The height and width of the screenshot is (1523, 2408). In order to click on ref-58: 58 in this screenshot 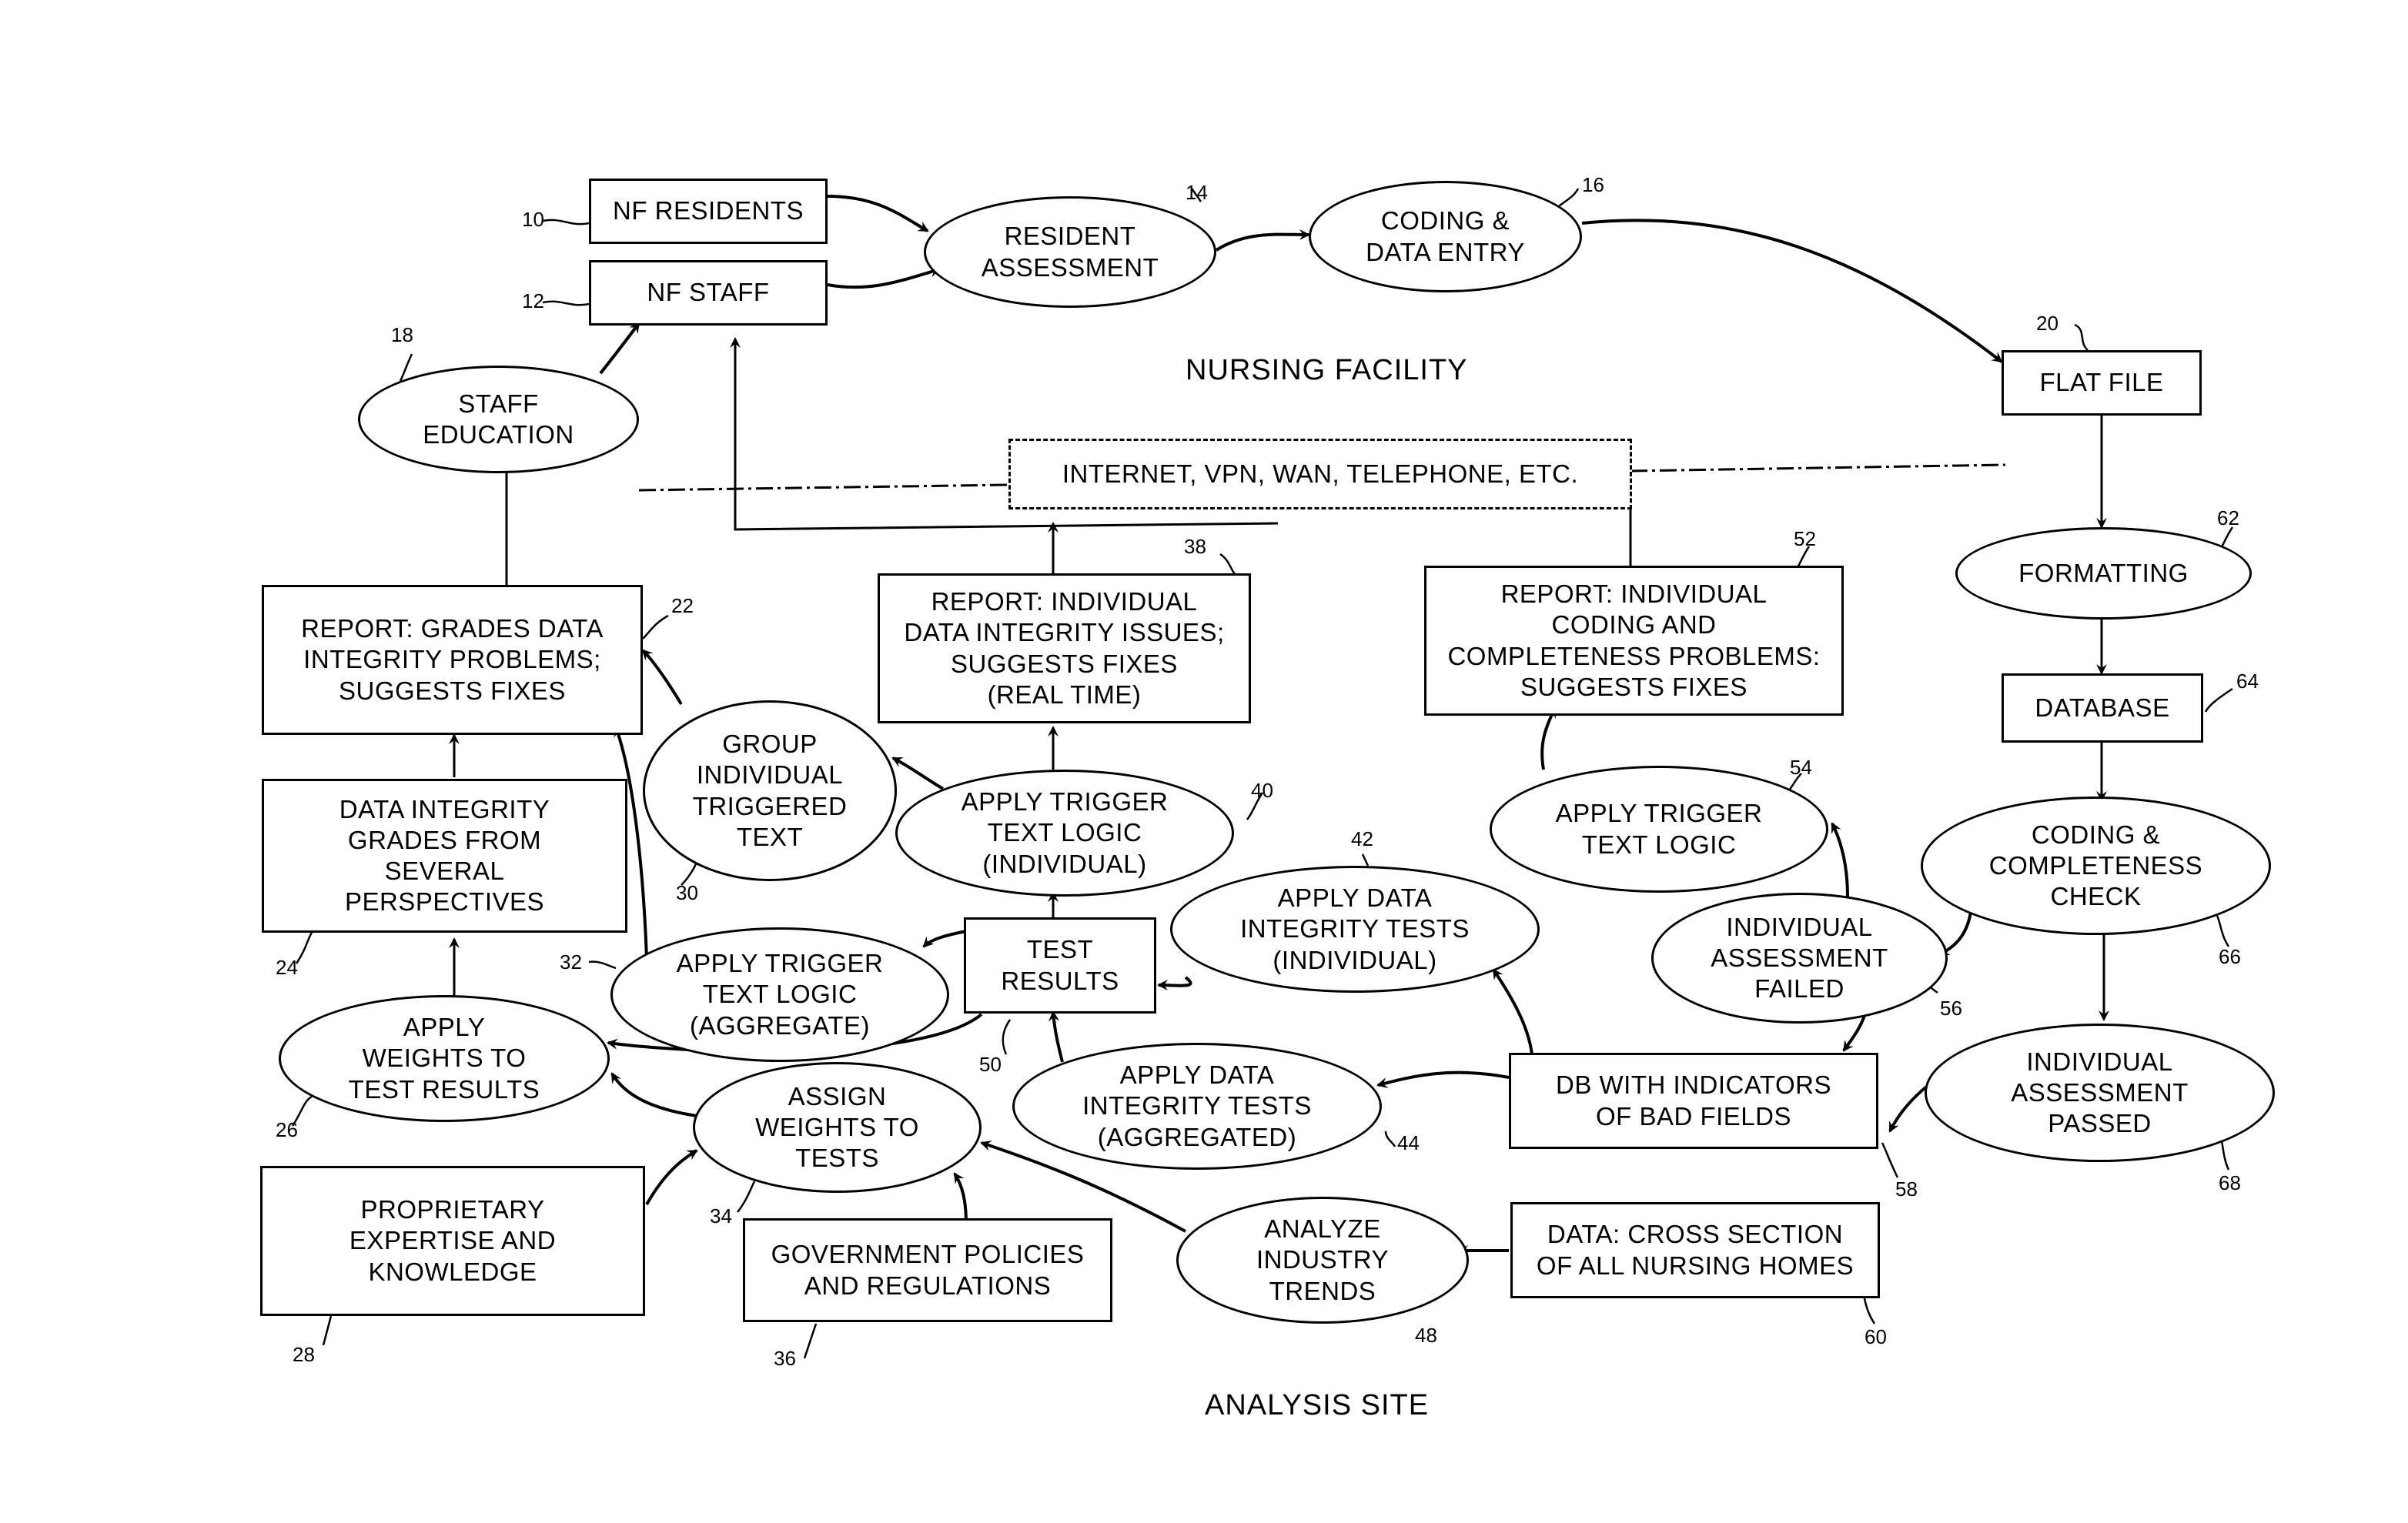, I will do `click(1906, 1189)`.